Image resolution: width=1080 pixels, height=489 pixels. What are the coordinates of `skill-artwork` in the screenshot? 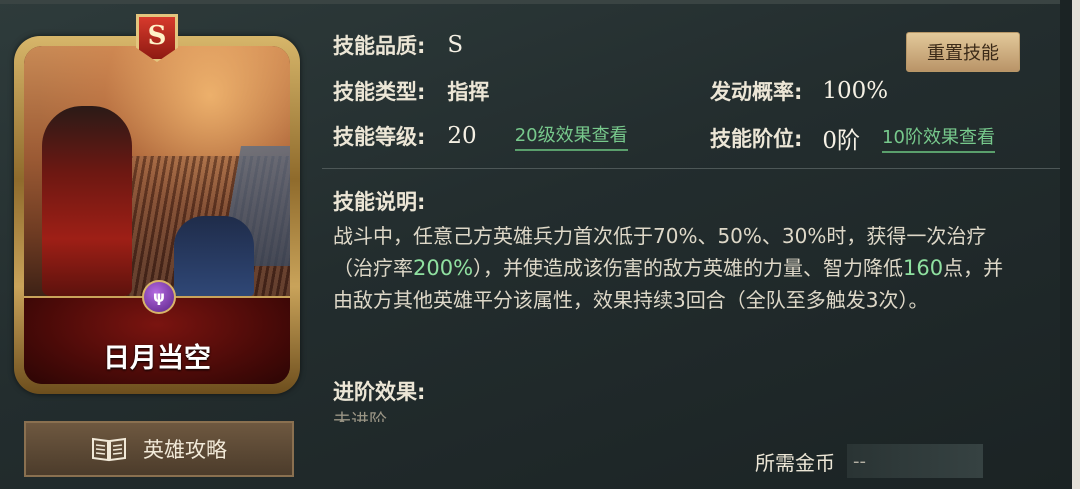 It's located at (157, 171).